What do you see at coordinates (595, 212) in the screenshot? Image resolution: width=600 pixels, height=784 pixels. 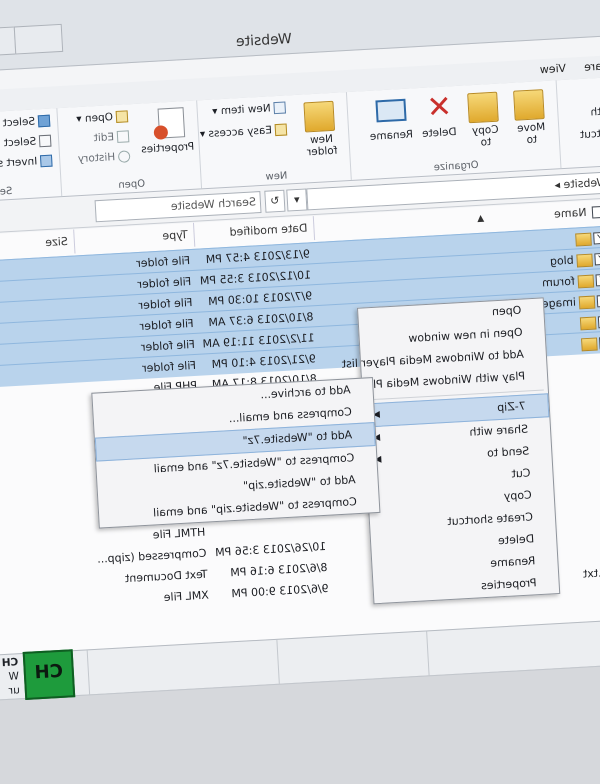 I see `select-all-checkbox` at bounding box center [595, 212].